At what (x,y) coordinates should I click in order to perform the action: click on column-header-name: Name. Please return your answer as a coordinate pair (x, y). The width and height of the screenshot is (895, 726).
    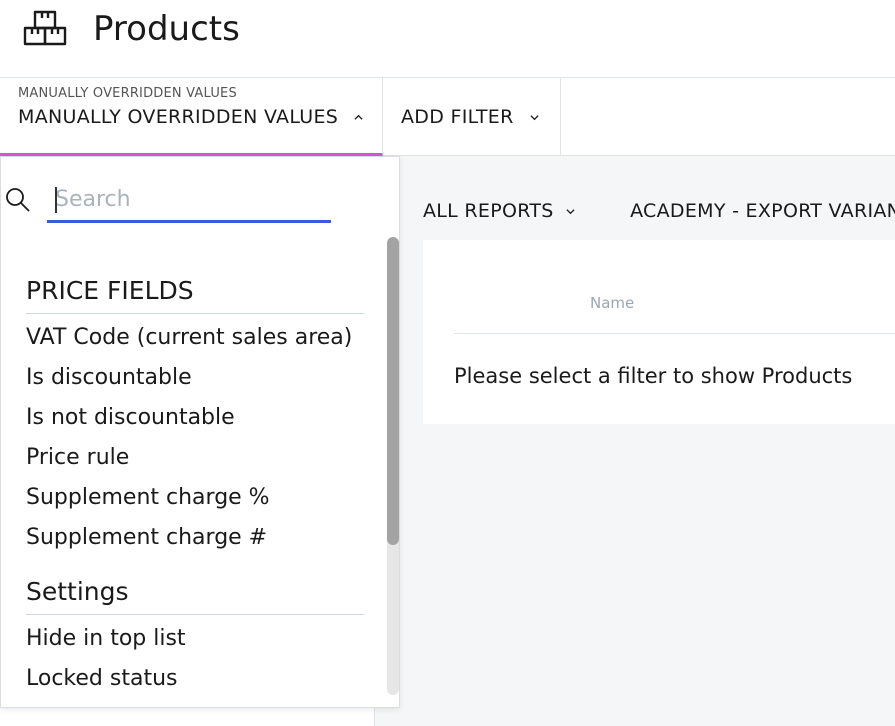
    Looking at the image, I should click on (612, 303).